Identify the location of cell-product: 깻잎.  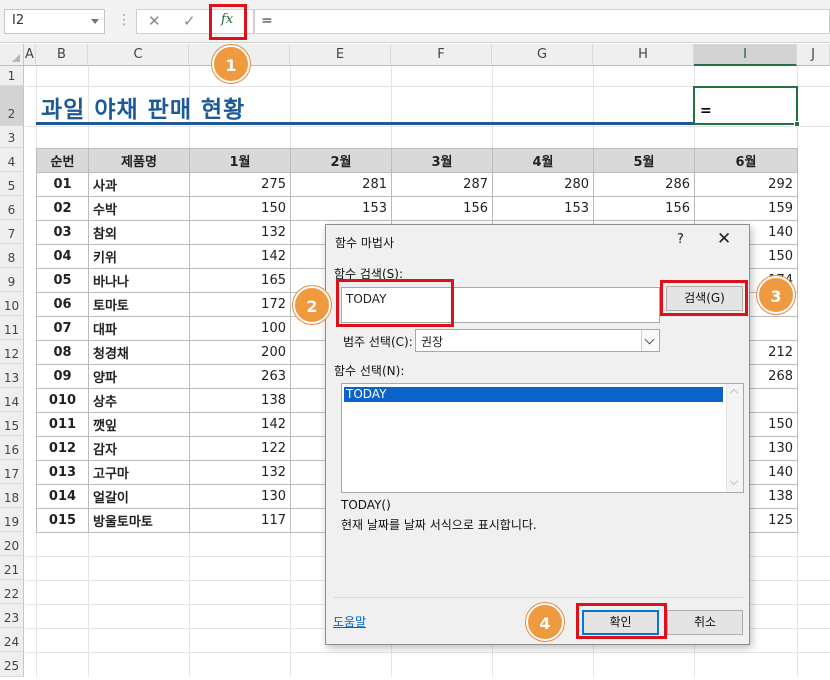
(139, 424).